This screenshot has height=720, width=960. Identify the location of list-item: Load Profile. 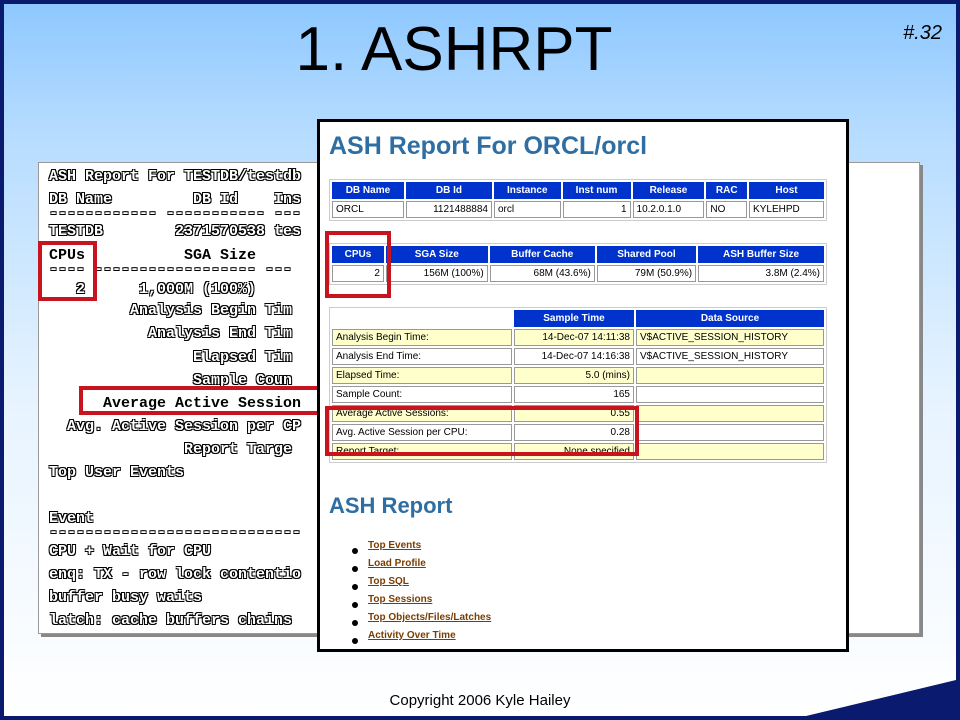
(421, 567).